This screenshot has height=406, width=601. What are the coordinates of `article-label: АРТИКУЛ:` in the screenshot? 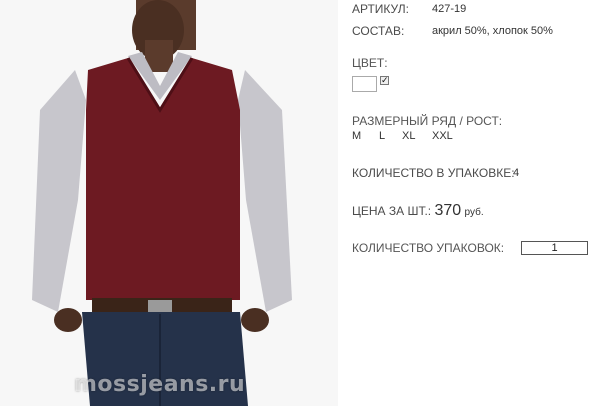 It's located at (380, 9).